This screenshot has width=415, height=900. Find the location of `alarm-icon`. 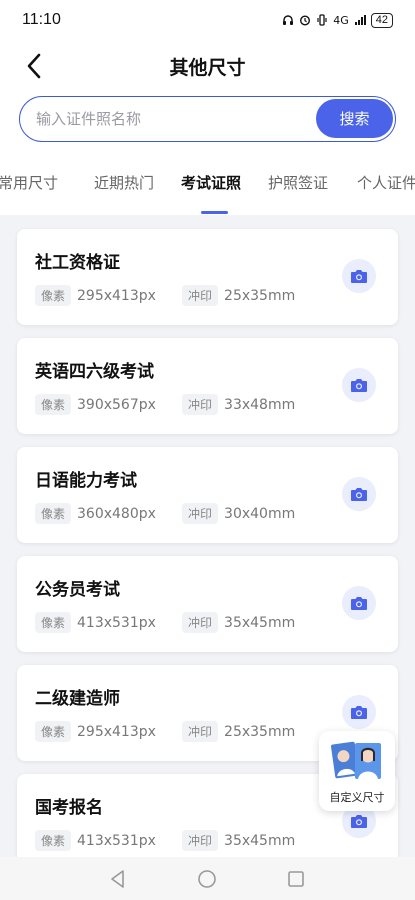

alarm-icon is located at coordinates (305, 20).